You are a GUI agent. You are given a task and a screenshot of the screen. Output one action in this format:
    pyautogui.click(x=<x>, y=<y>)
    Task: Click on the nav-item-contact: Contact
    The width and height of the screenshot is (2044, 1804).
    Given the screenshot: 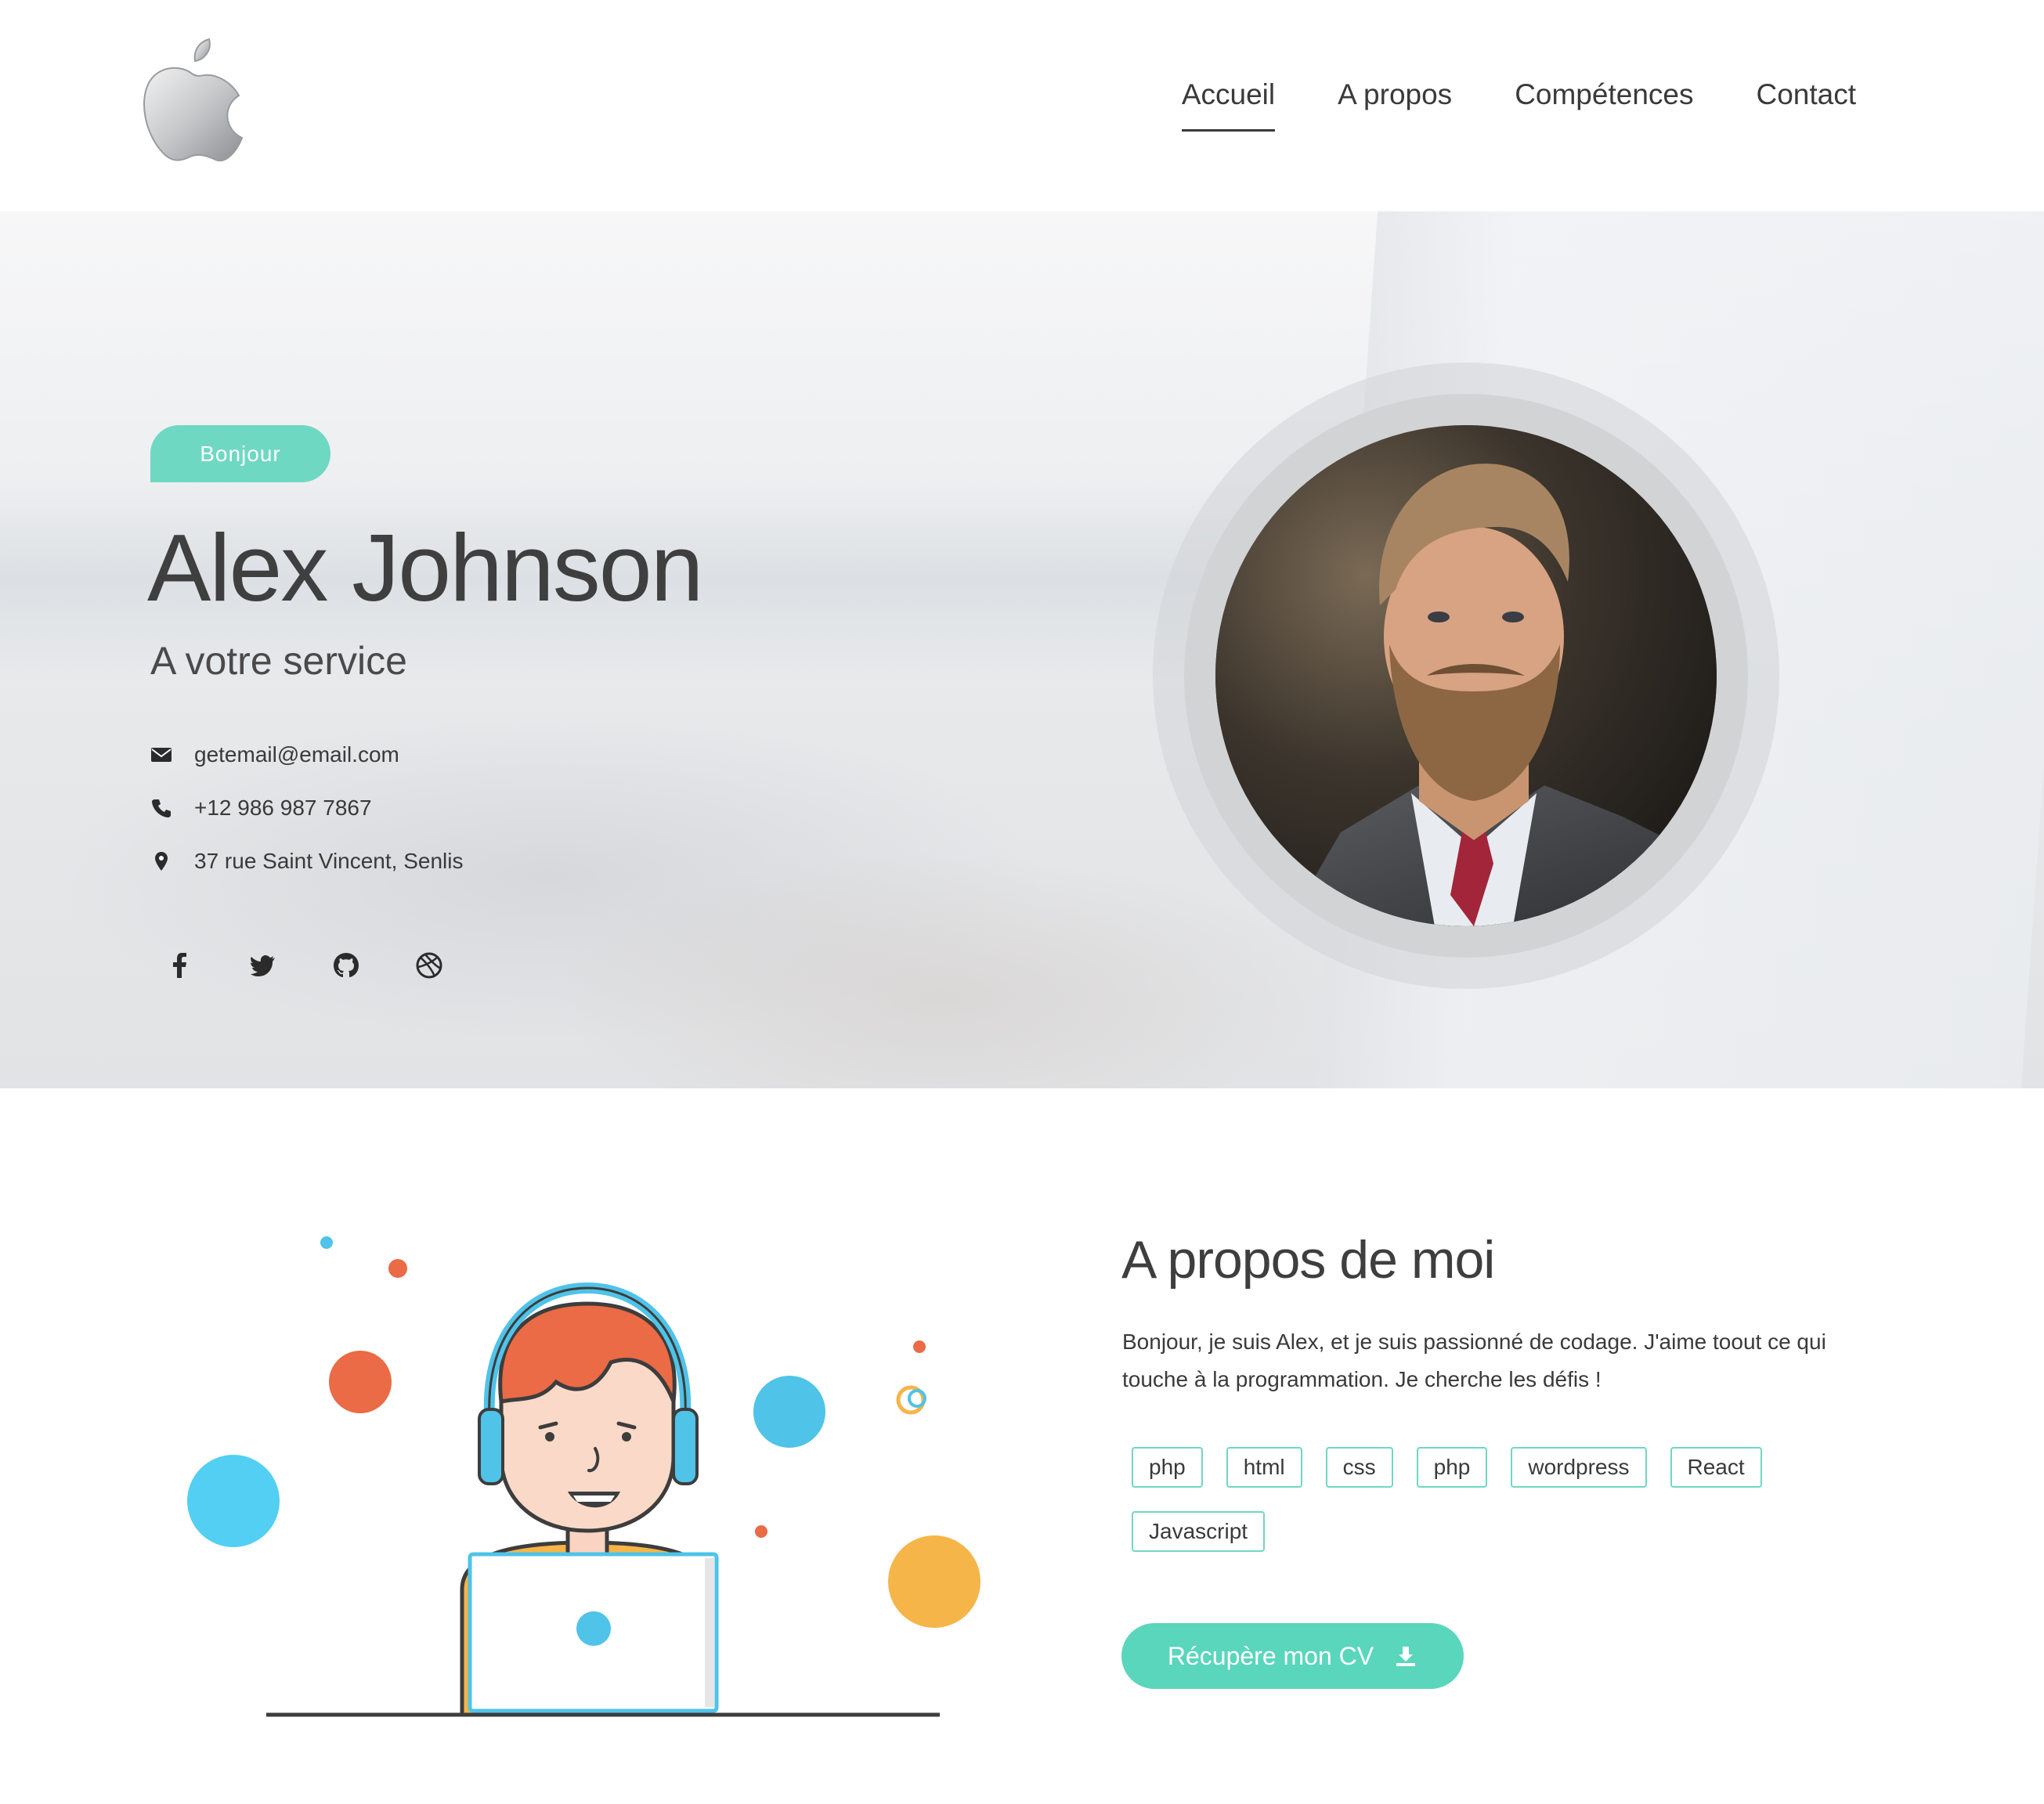 What is the action you would take?
    pyautogui.click(x=1806, y=105)
    